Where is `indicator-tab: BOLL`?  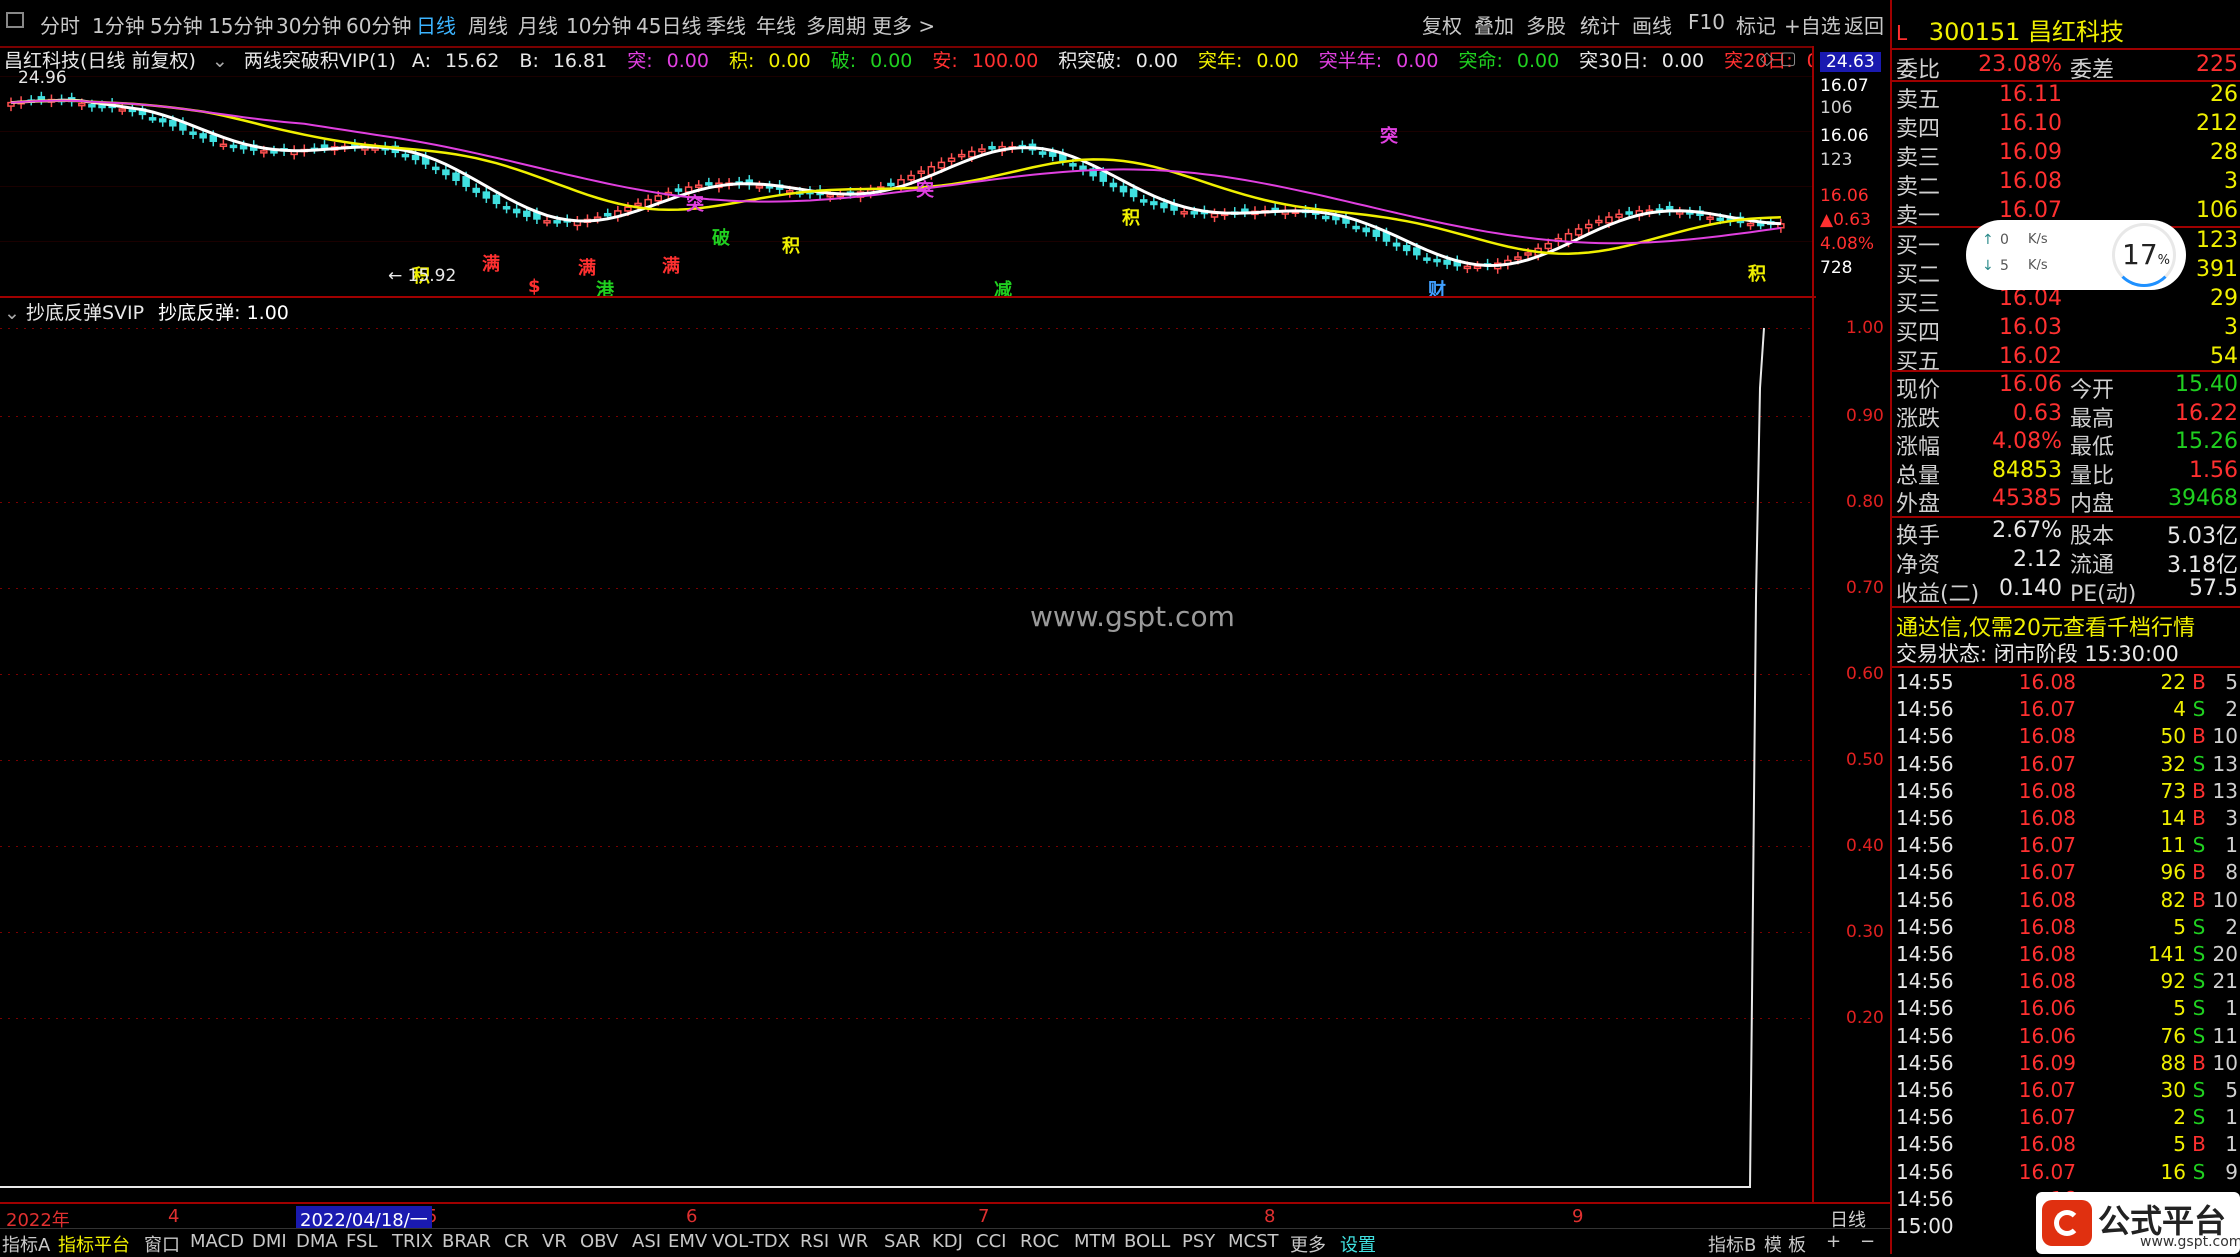
indicator-tab: BOLL is located at coordinates (1147, 1241).